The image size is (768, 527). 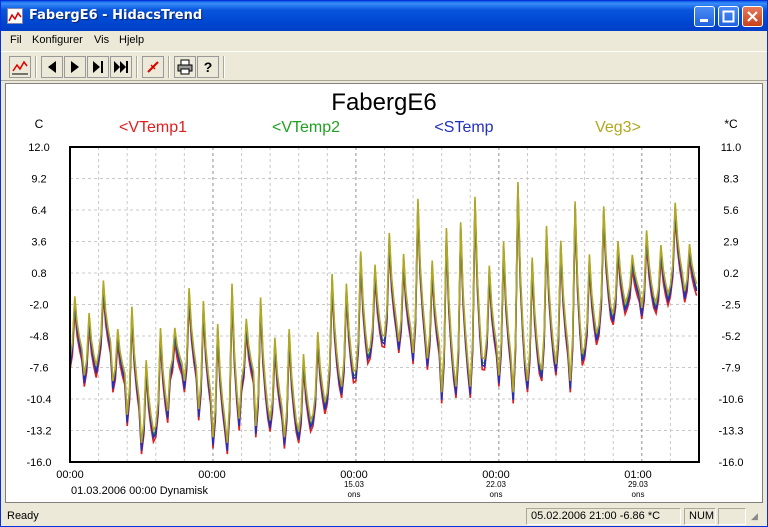 I want to click on x-tick-date: 15.03, so click(x=354, y=484).